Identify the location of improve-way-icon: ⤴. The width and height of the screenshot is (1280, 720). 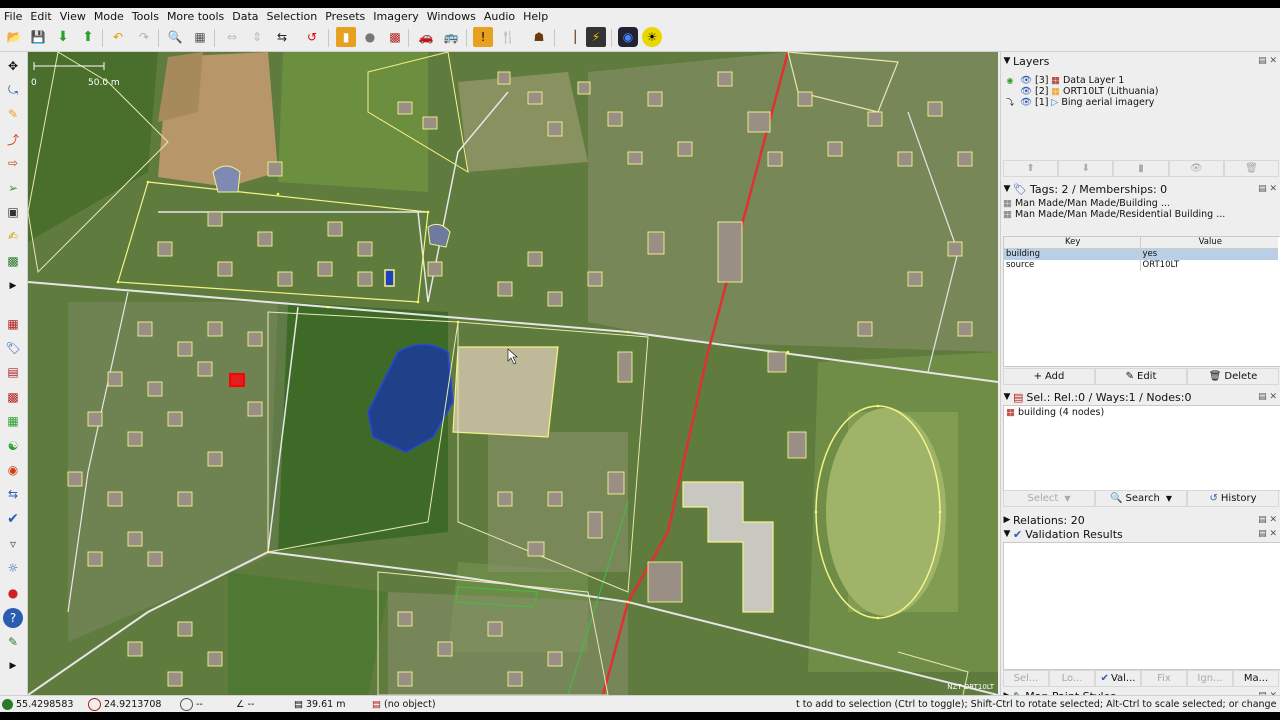
(13, 139).